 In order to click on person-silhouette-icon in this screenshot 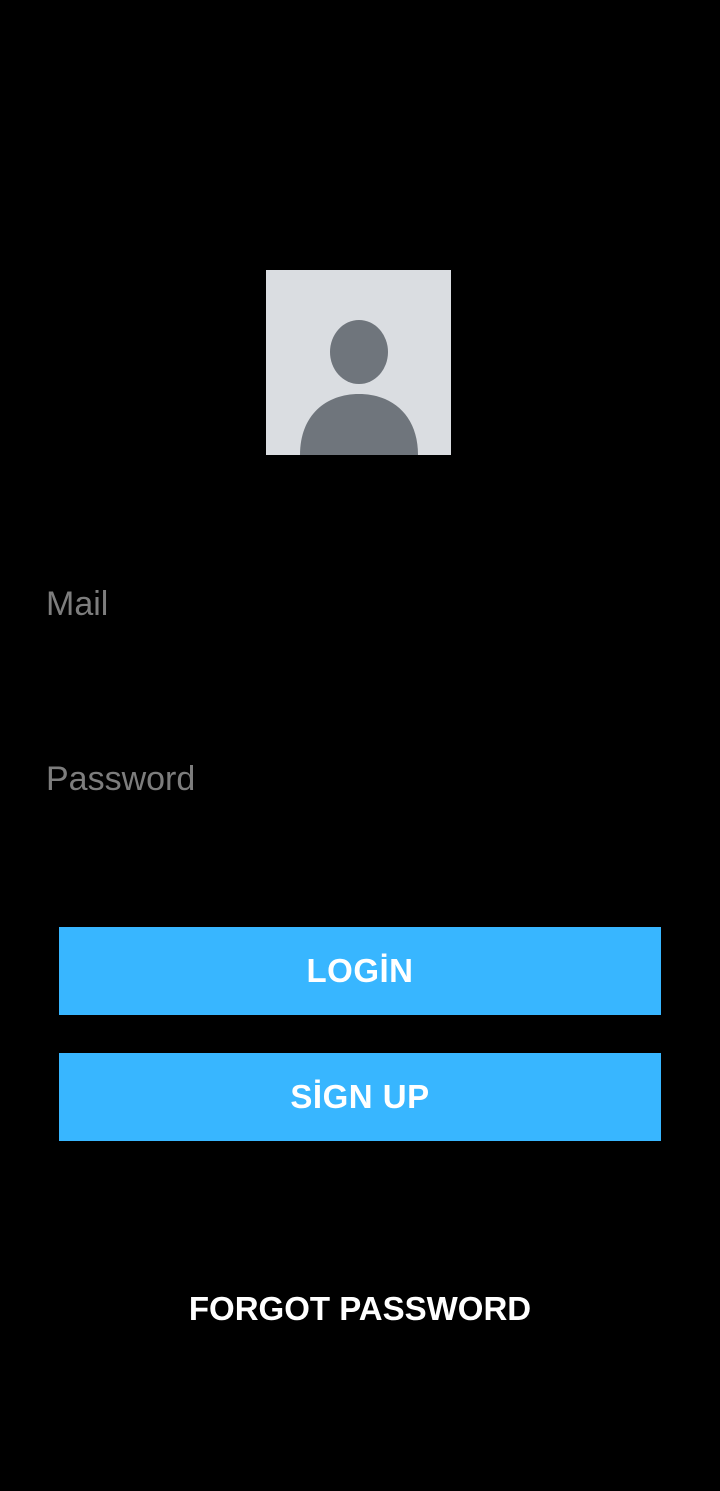, I will do `click(358, 362)`.